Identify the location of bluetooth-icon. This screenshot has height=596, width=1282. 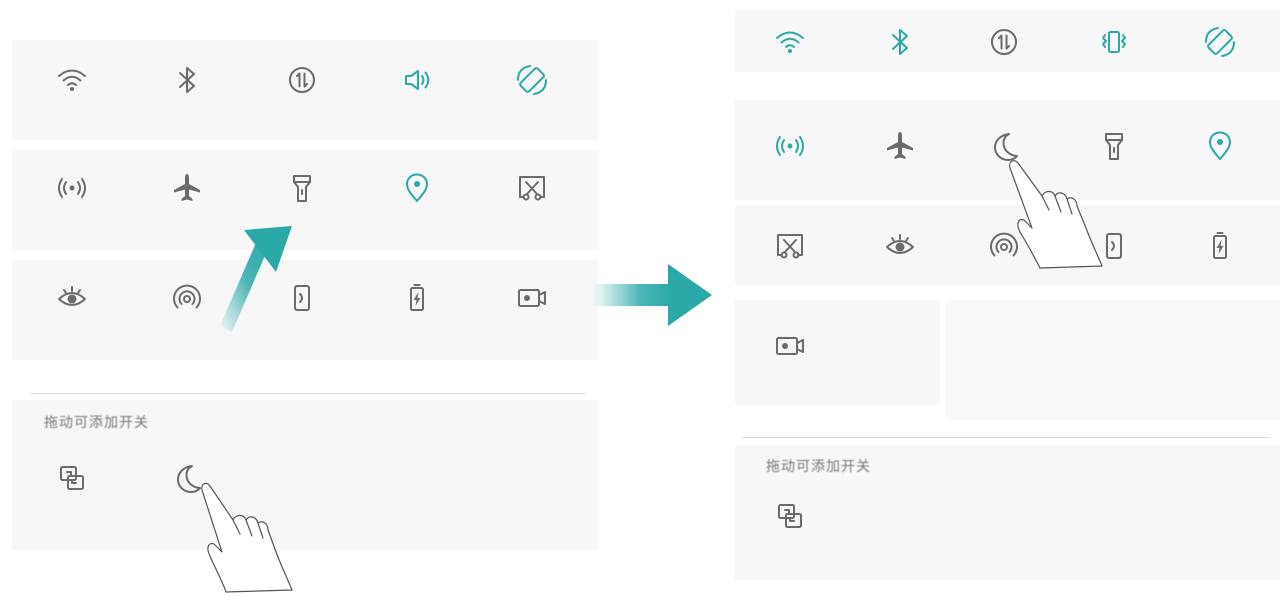
(900, 42).